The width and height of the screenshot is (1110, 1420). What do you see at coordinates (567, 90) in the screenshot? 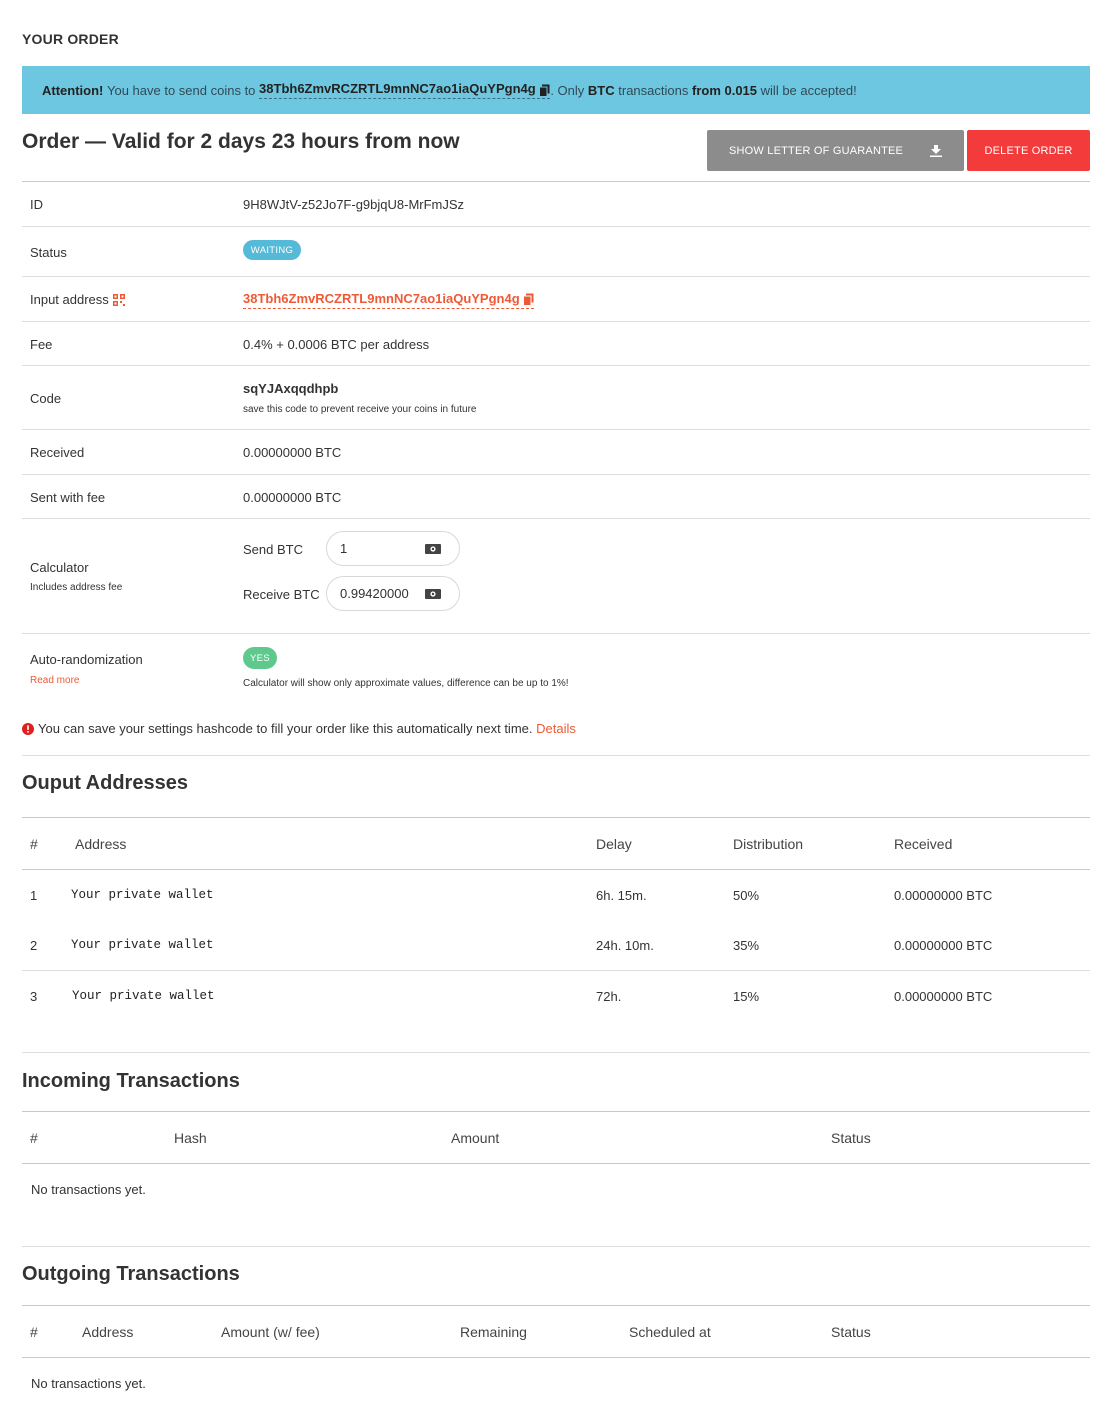
I see `alert-text-2: . Only` at bounding box center [567, 90].